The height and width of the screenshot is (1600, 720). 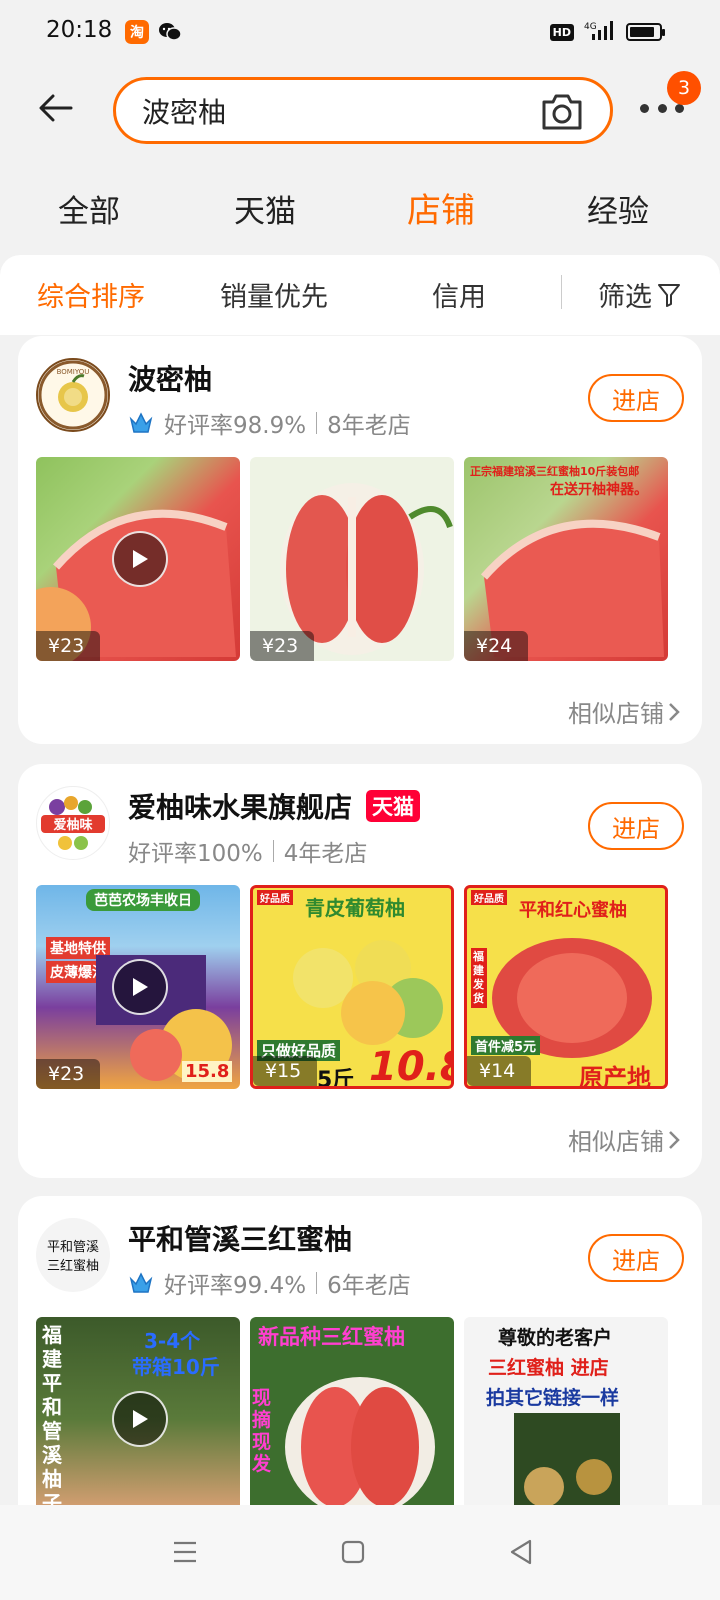 I want to click on product-thumbnail: 好品质 青皮葡萄柚 只做好品质 5斤 10.8 ¥15, so click(x=352, y=987).